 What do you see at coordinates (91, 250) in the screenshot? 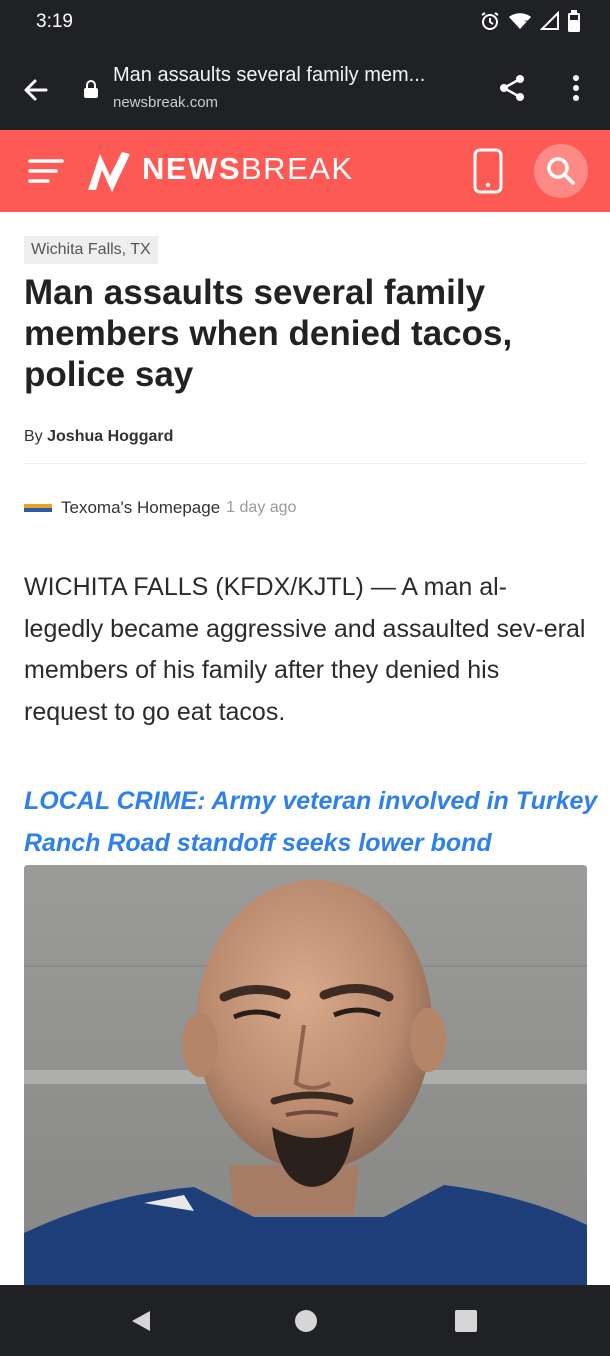
I see `location-tag: Wichita Falls, TX` at bounding box center [91, 250].